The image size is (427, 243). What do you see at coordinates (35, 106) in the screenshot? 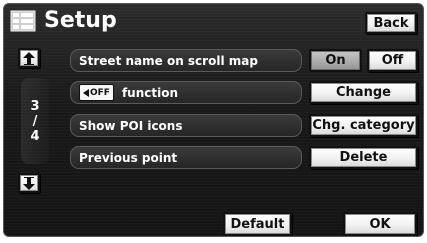
I see `page-current: 3` at bounding box center [35, 106].